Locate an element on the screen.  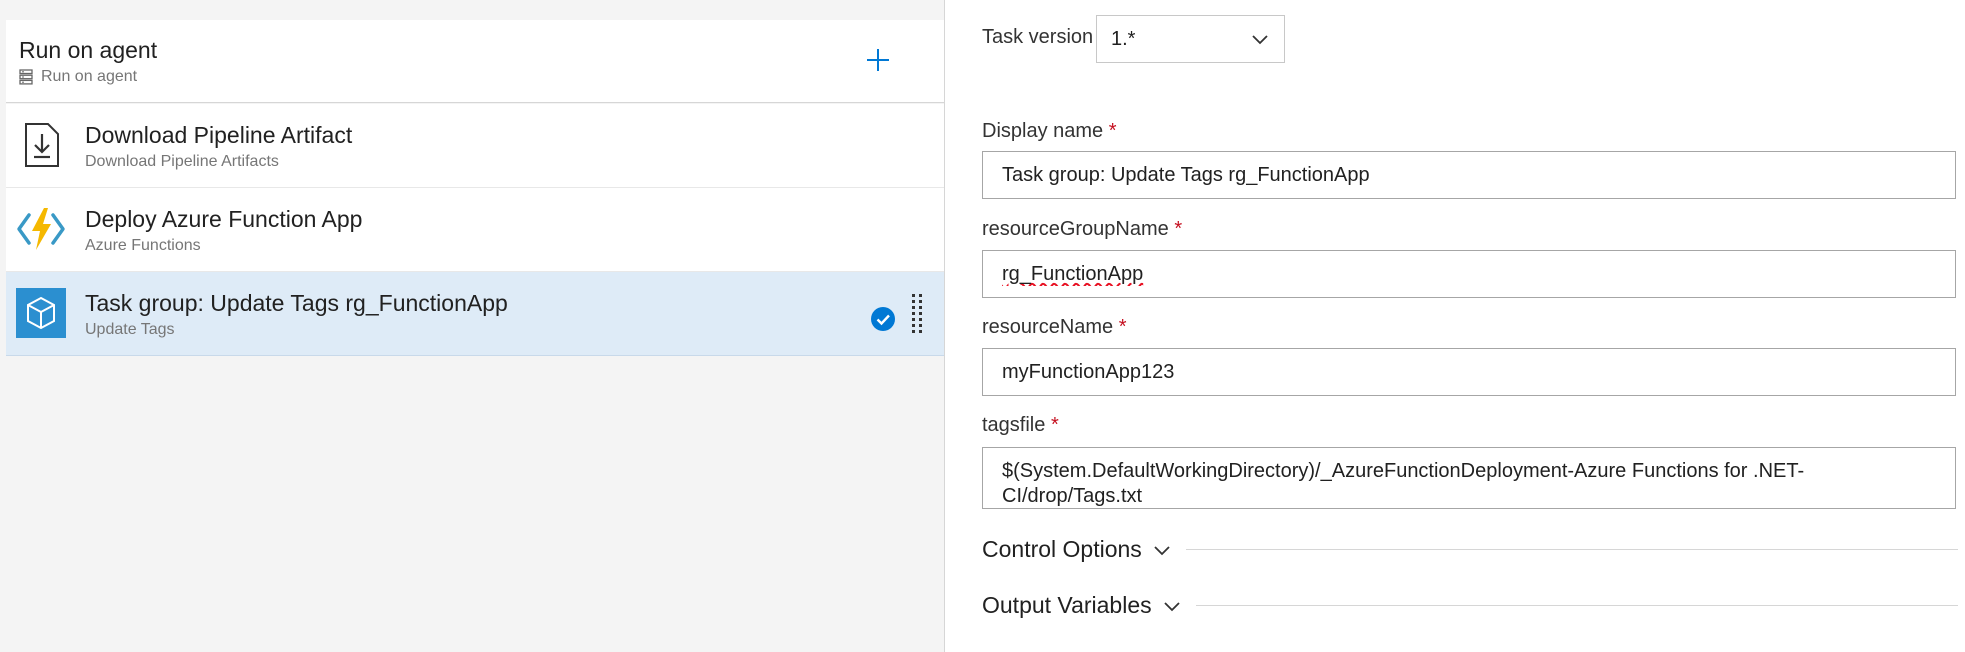
section-title: Control Options is located at coordinates (1062, 549).